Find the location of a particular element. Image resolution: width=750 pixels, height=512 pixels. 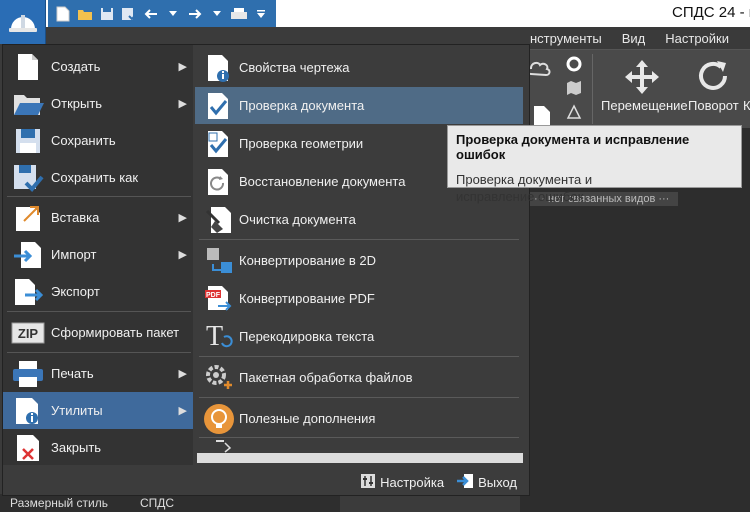

hard-hat-icon is located at coordinates (22, 23).